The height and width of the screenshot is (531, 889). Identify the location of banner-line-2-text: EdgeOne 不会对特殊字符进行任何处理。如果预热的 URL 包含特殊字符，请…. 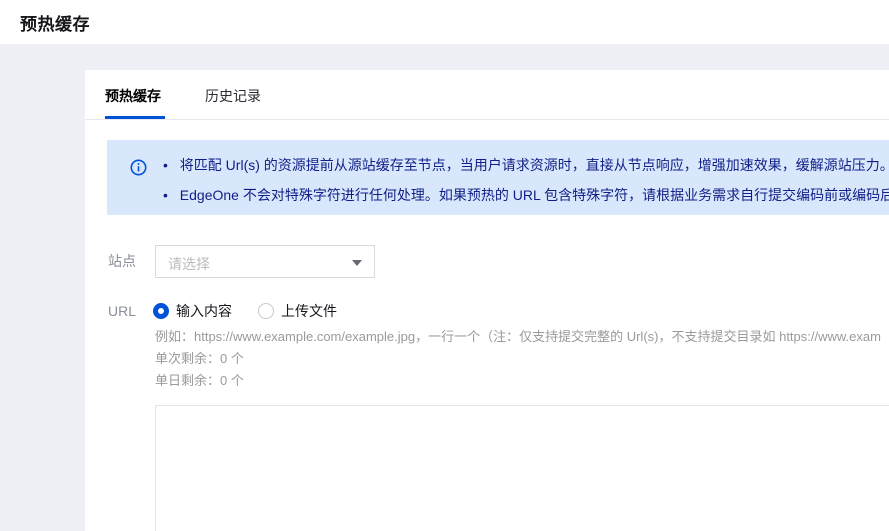
(534, 195).